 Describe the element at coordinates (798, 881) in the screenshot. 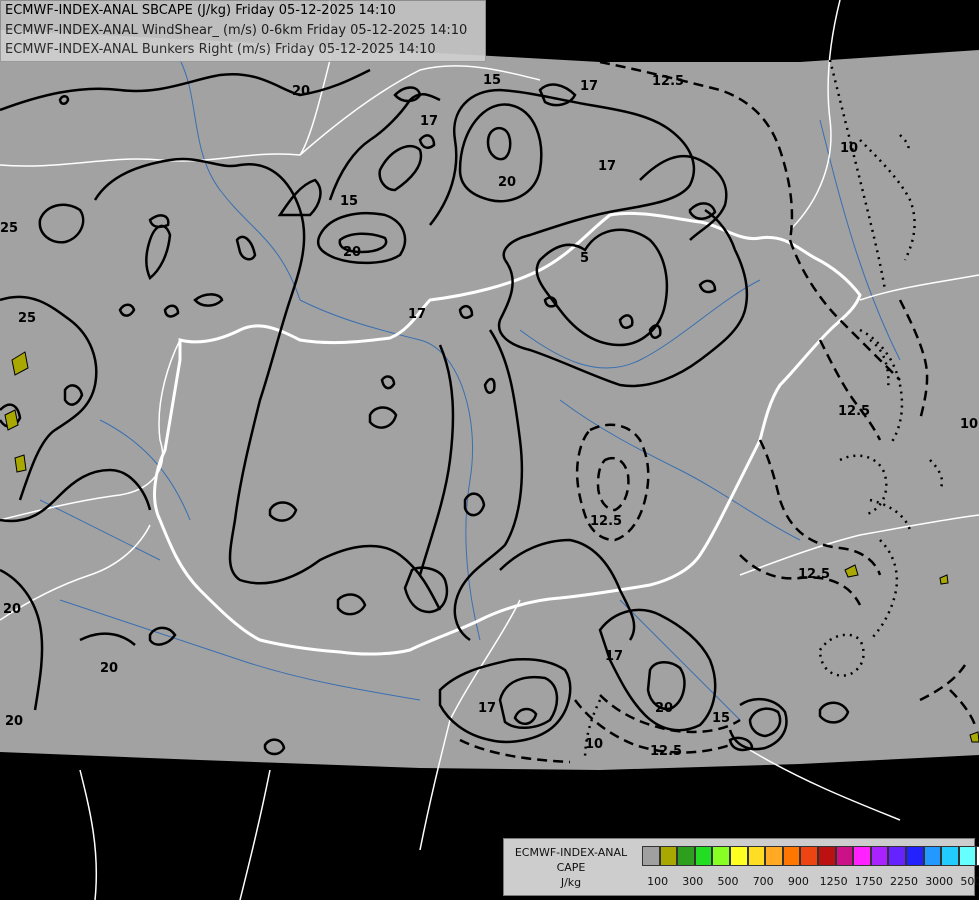

I see `legend-tick-label: 900` at that location.